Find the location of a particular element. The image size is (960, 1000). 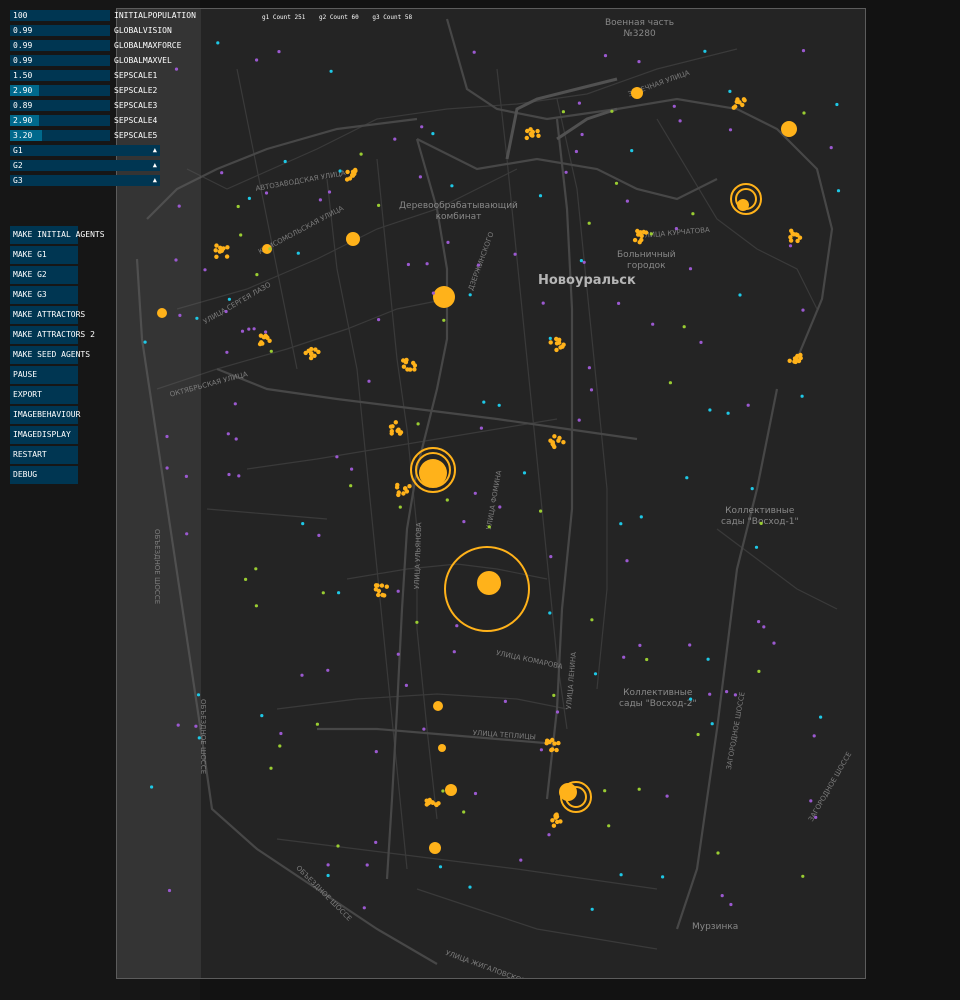

slider-global-max-vel: 0.99 GLOBALMAXVEL is located at coordinates (135, 60).